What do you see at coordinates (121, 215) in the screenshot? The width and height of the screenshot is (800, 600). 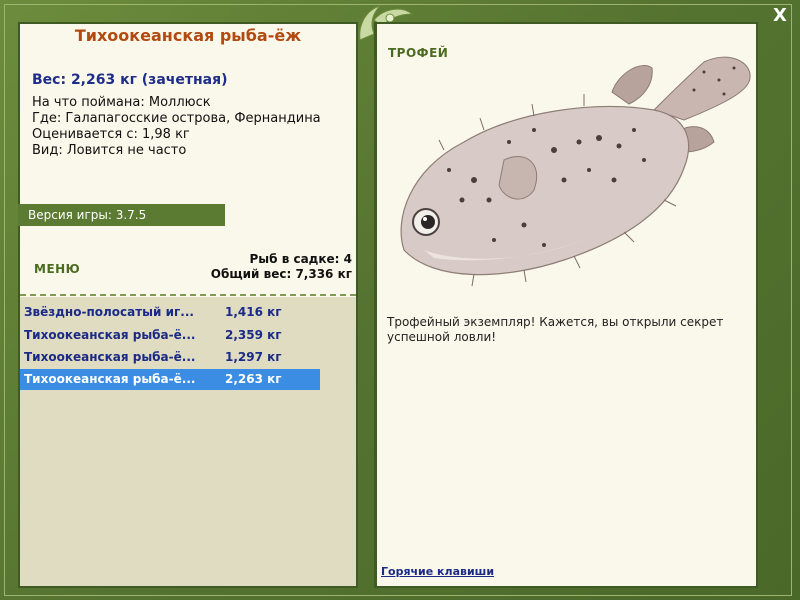 I see `version-bar: Версия игры: 3.7.5` at bounding box center [121, 215].